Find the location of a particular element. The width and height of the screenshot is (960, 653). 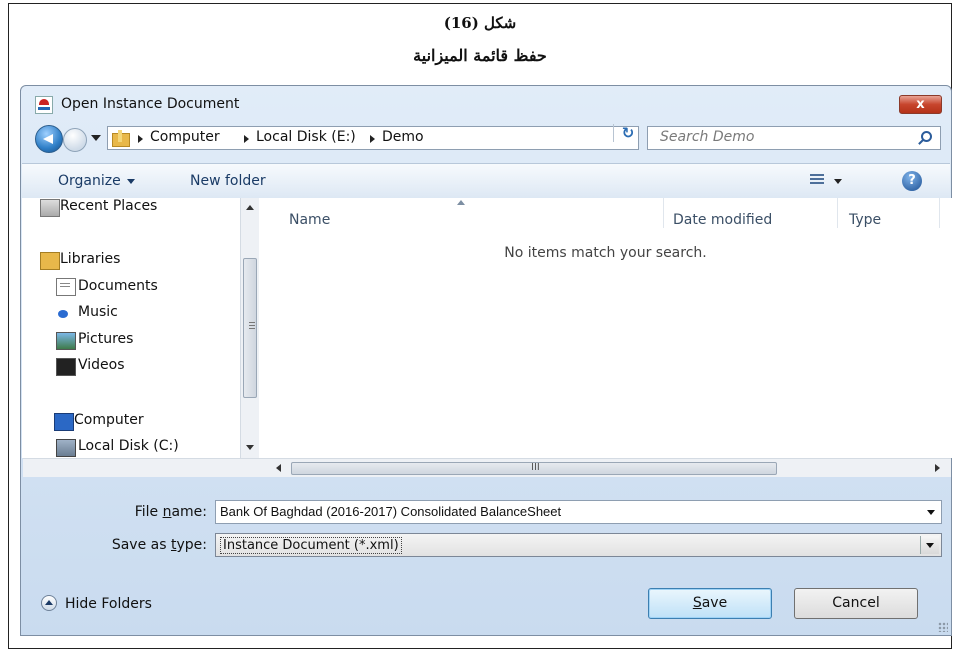

nav-item-pictures: Pictures is located at coordinates (95, 340).